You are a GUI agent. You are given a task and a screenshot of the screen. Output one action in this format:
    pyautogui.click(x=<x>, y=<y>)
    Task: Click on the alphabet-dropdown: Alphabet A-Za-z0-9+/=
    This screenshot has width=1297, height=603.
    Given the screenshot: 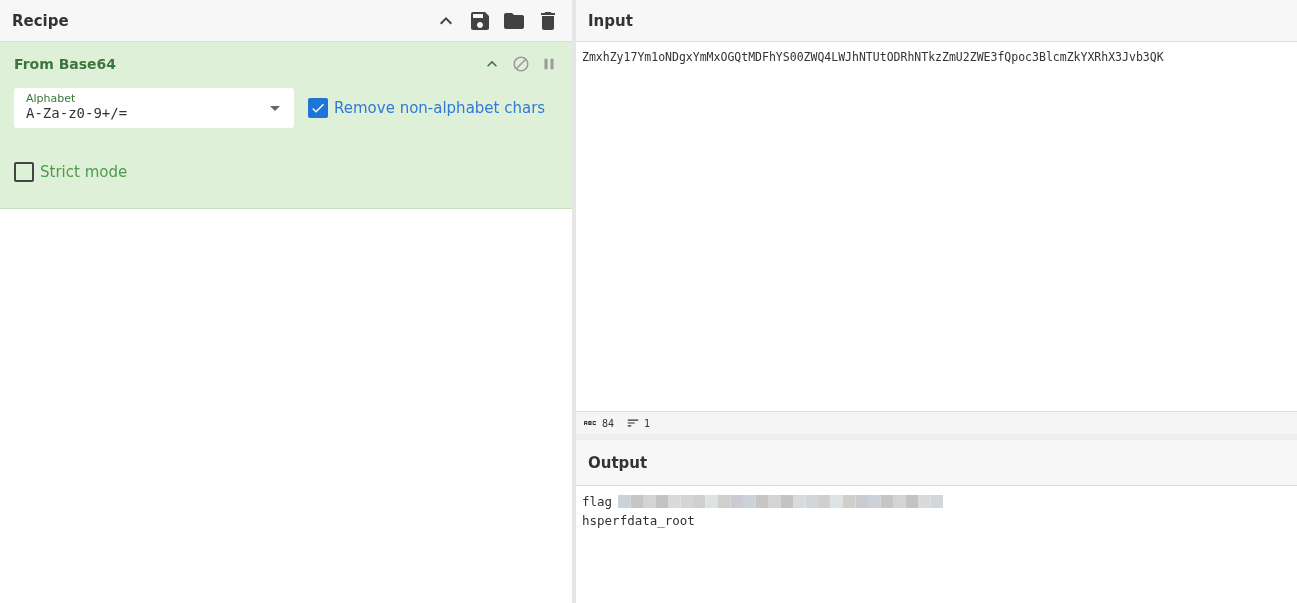 What is the action you would take?
    pyautogui.click(x=154, y=108)
    